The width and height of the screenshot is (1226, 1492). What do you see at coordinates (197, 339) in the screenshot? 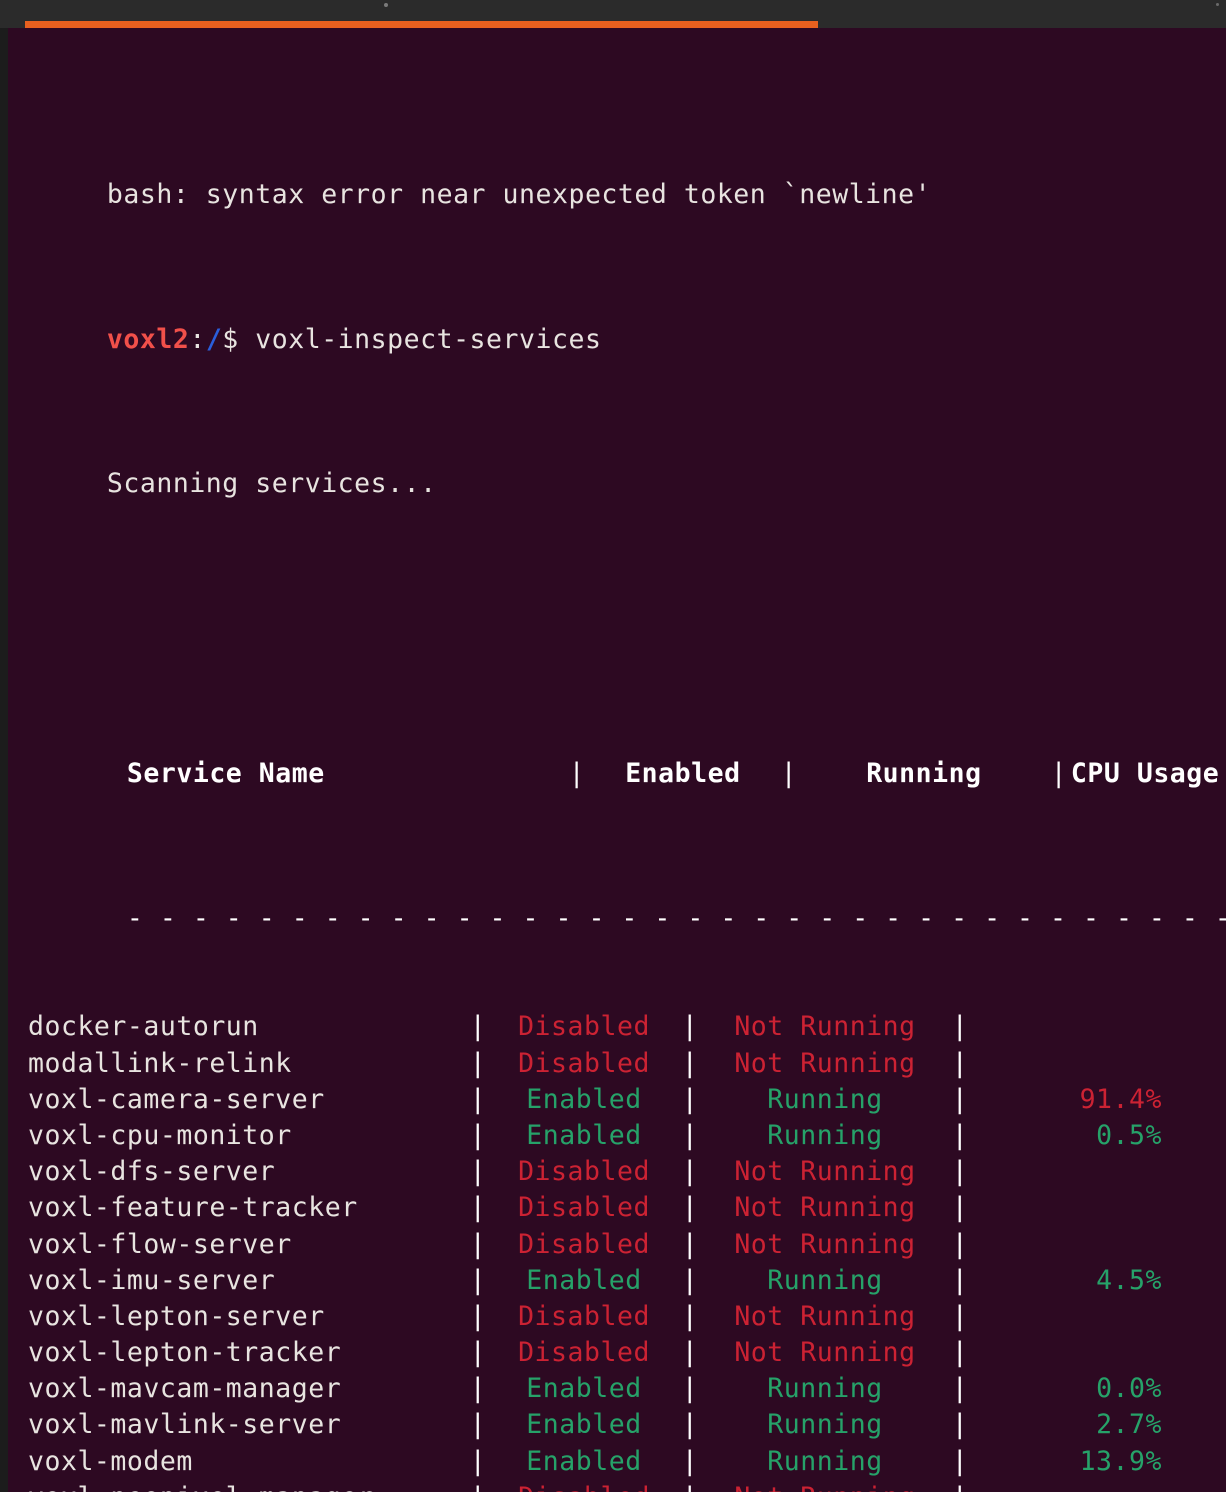
I see `prompt-colon: :` at bounding box center [197, 339].